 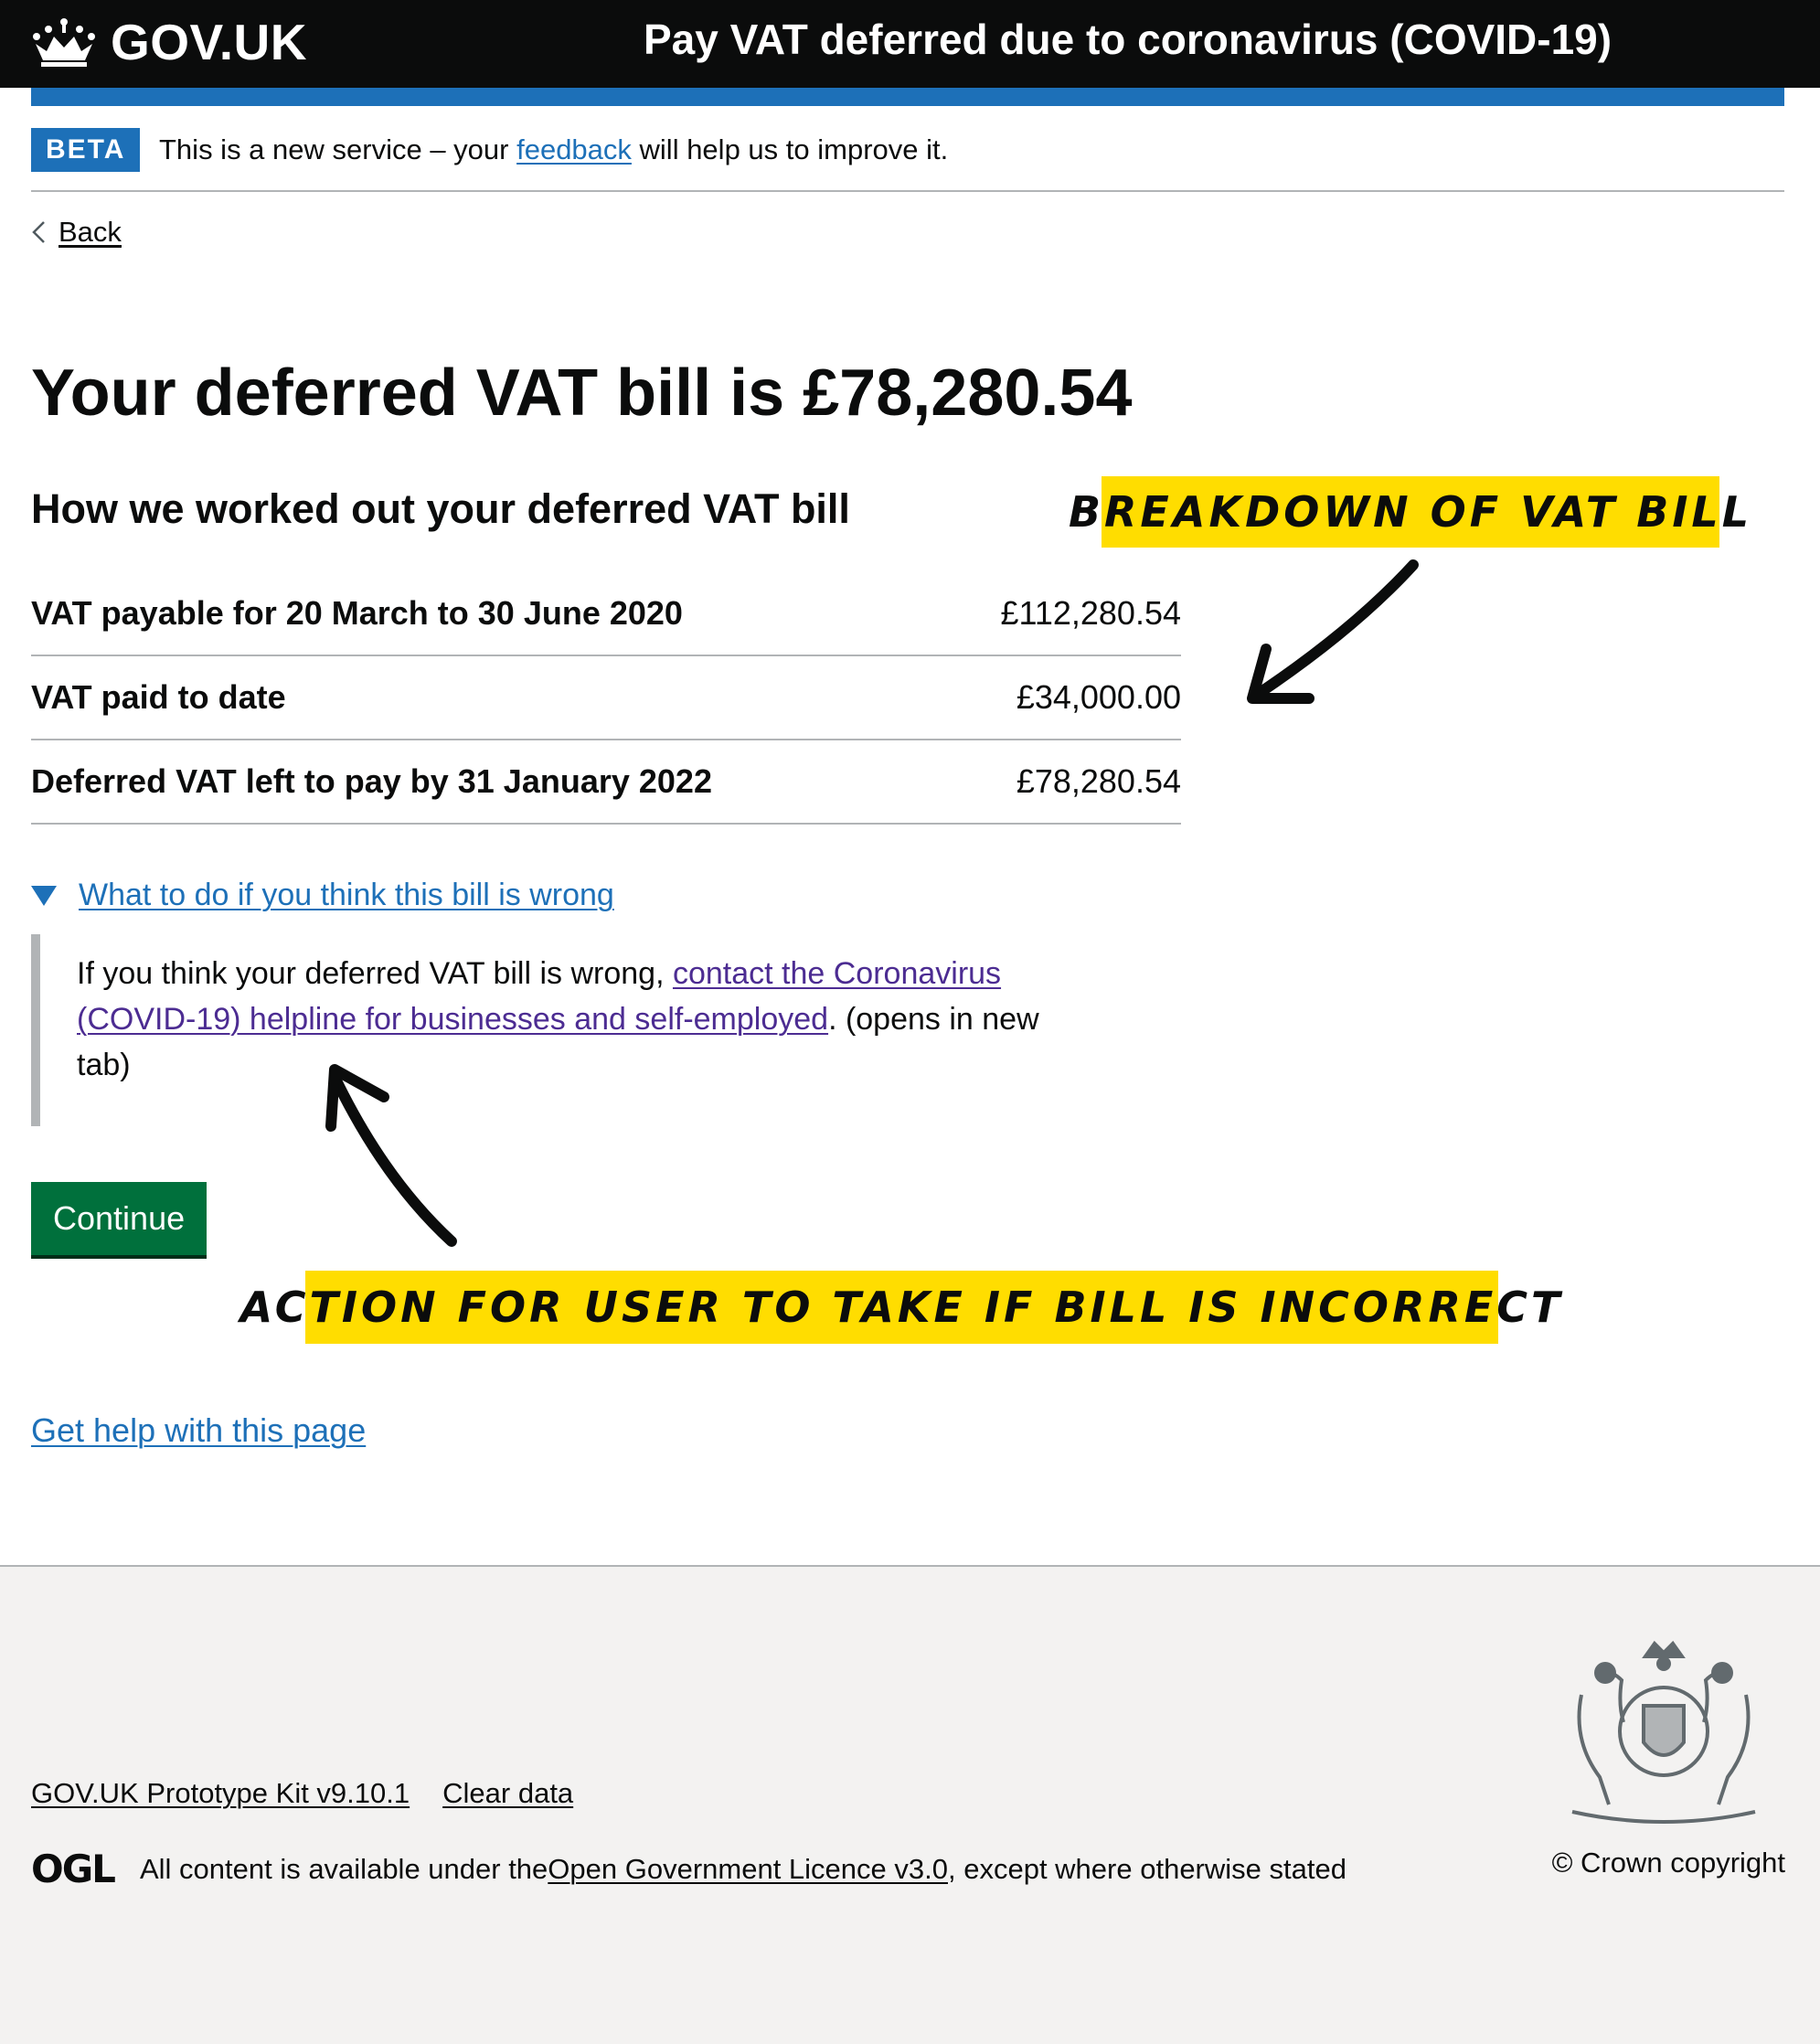 What do you see at coordinates (508, 1793) in the screenshot?
I see `clear-data-link: Clear data` at bounding box center [508, 1793].